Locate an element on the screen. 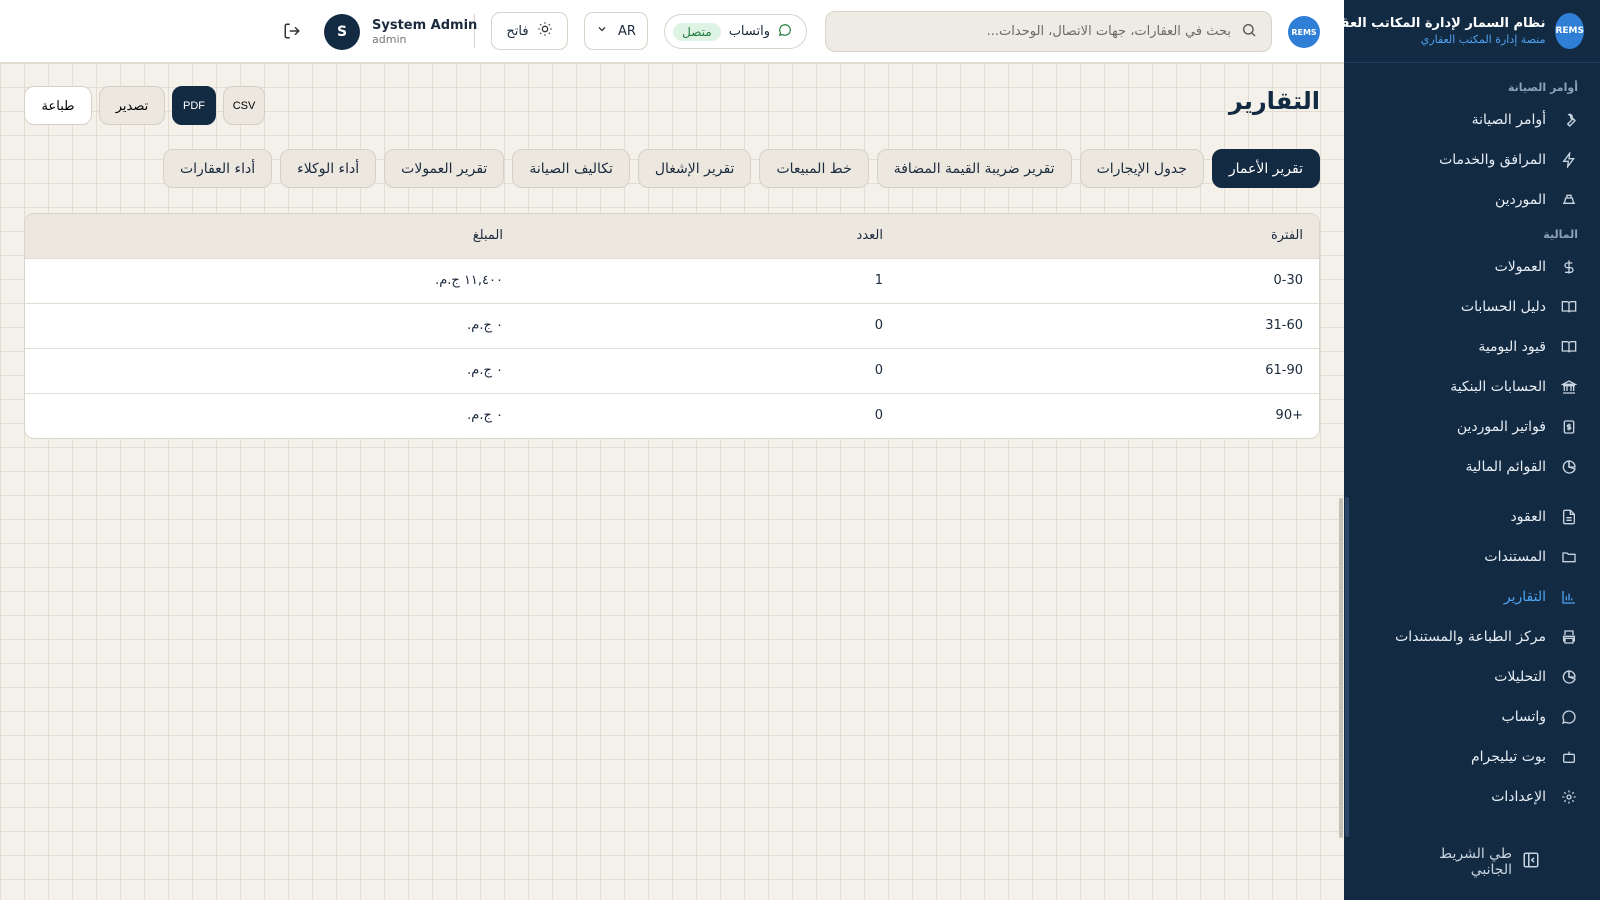  sidebar-item-commissions: العمولات is located at coordinates (1472, 267).